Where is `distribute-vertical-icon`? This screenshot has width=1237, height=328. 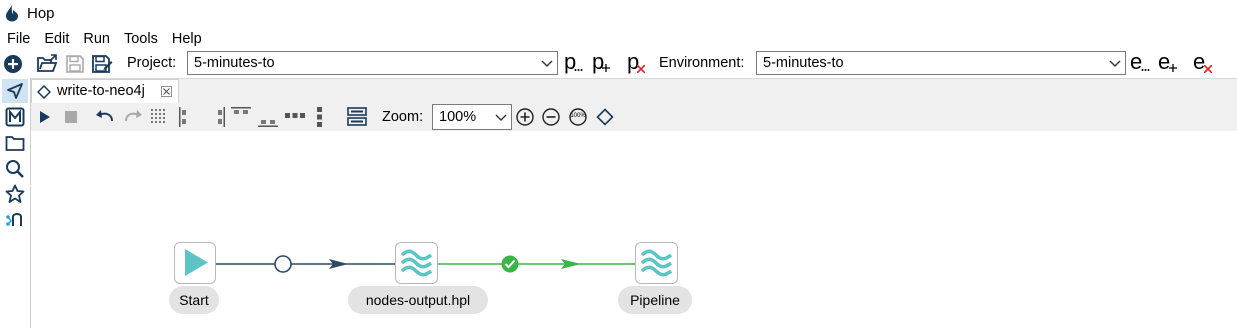 distribute-vertical-icon is located at coordinates (320, 117).